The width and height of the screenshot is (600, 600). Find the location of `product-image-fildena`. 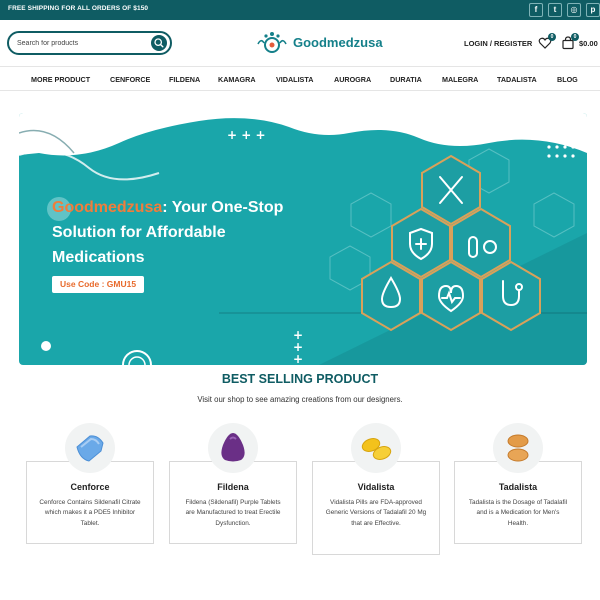

product-image-fildena is located at coordinates (233, 448).